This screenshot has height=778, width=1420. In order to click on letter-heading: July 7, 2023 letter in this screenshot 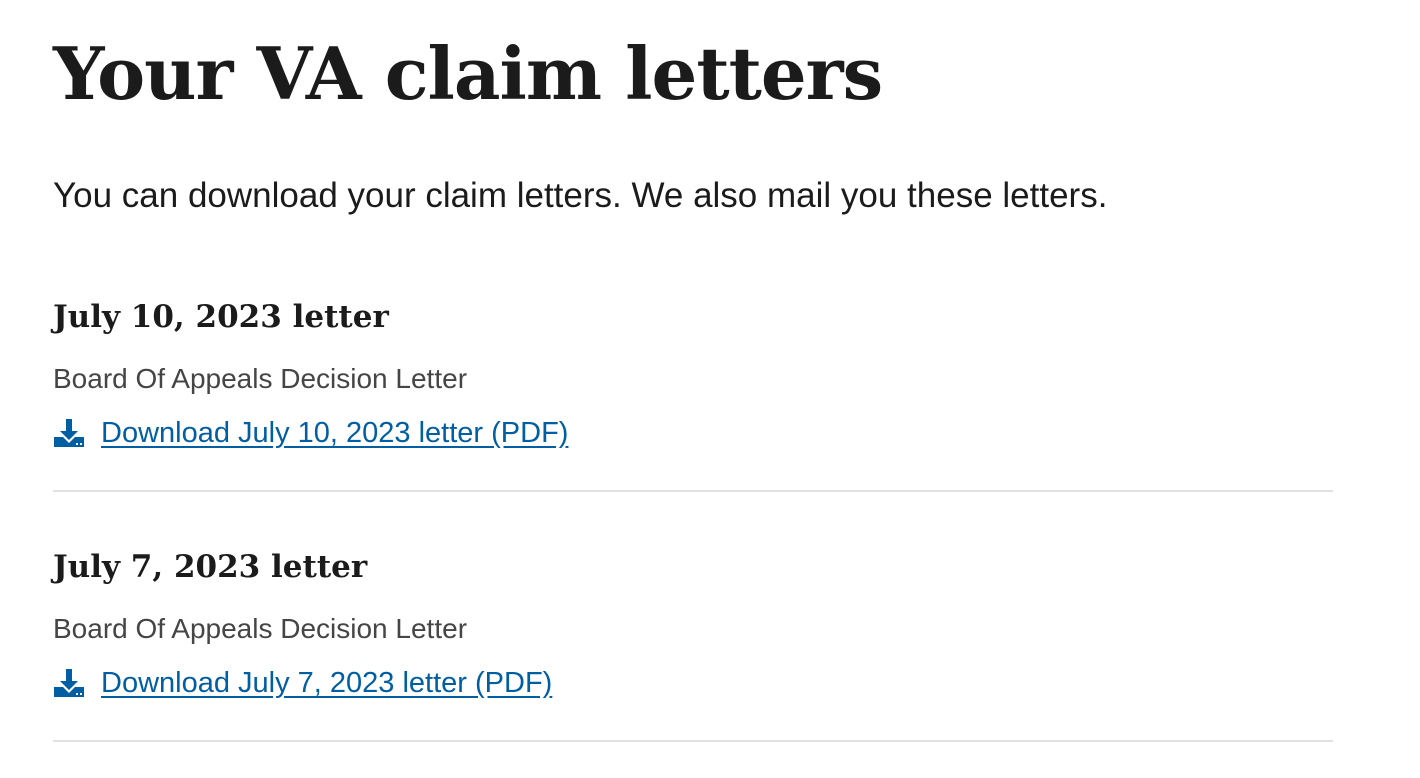, I will do `click(210, 567)`.